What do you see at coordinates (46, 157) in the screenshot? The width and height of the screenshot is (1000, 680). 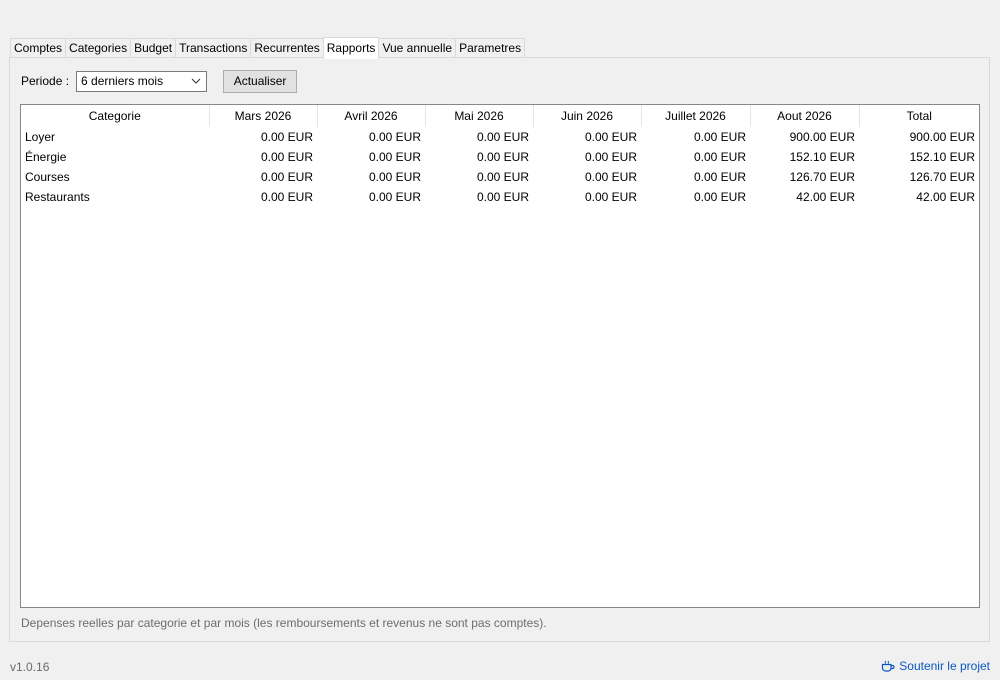 I see `table-cell: Énergie` at bounding box center [46, 157].